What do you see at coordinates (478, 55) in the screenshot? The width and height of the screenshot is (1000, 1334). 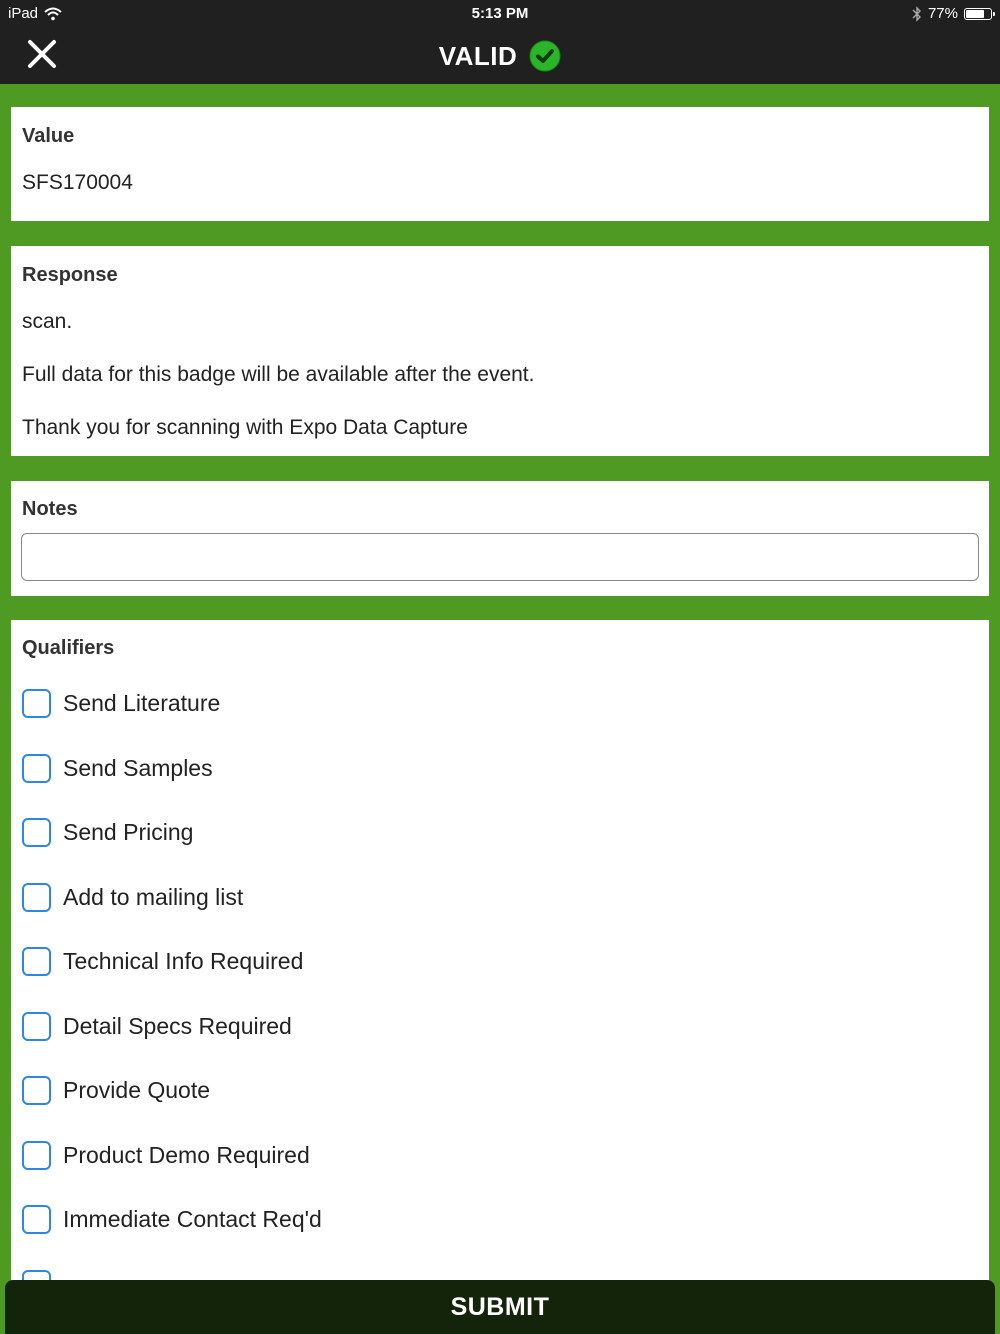 I see `page-title: VALID` at bounding box center [478, 55].